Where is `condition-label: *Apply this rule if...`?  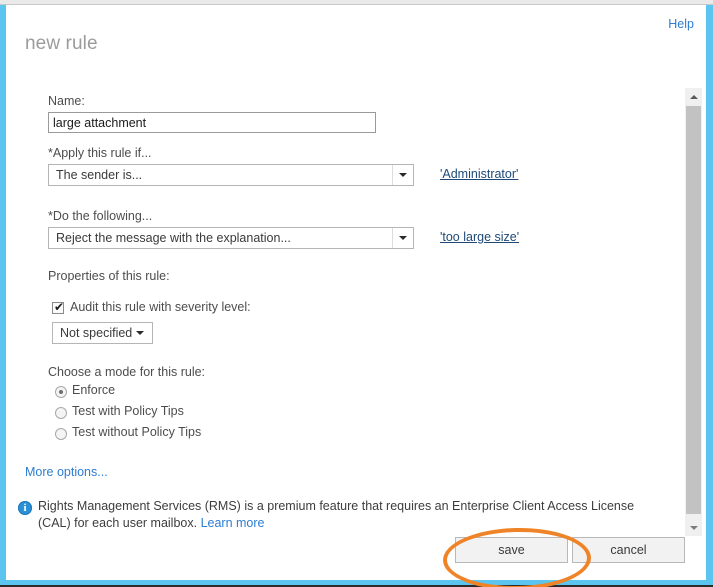
condition-label: *Apply this rule if... is located at coordinates (100, 153).